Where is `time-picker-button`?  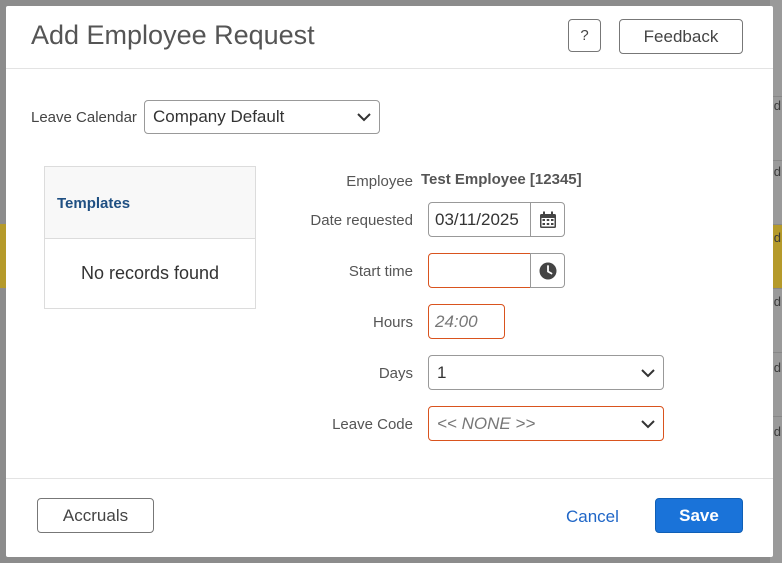 time-picker-button is located at coordinates (547, 270).